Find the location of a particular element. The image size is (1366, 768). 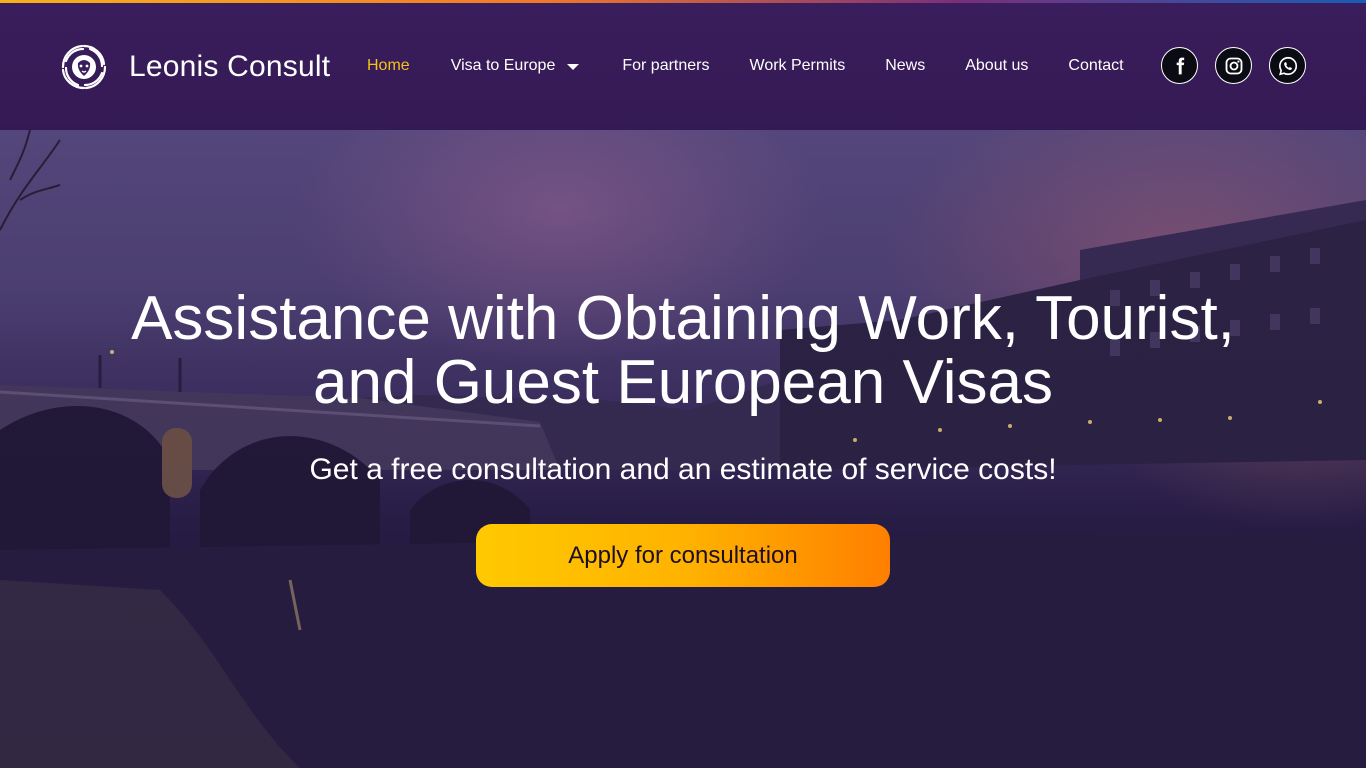

instagram-icon is located at coordinates (1233, 65).